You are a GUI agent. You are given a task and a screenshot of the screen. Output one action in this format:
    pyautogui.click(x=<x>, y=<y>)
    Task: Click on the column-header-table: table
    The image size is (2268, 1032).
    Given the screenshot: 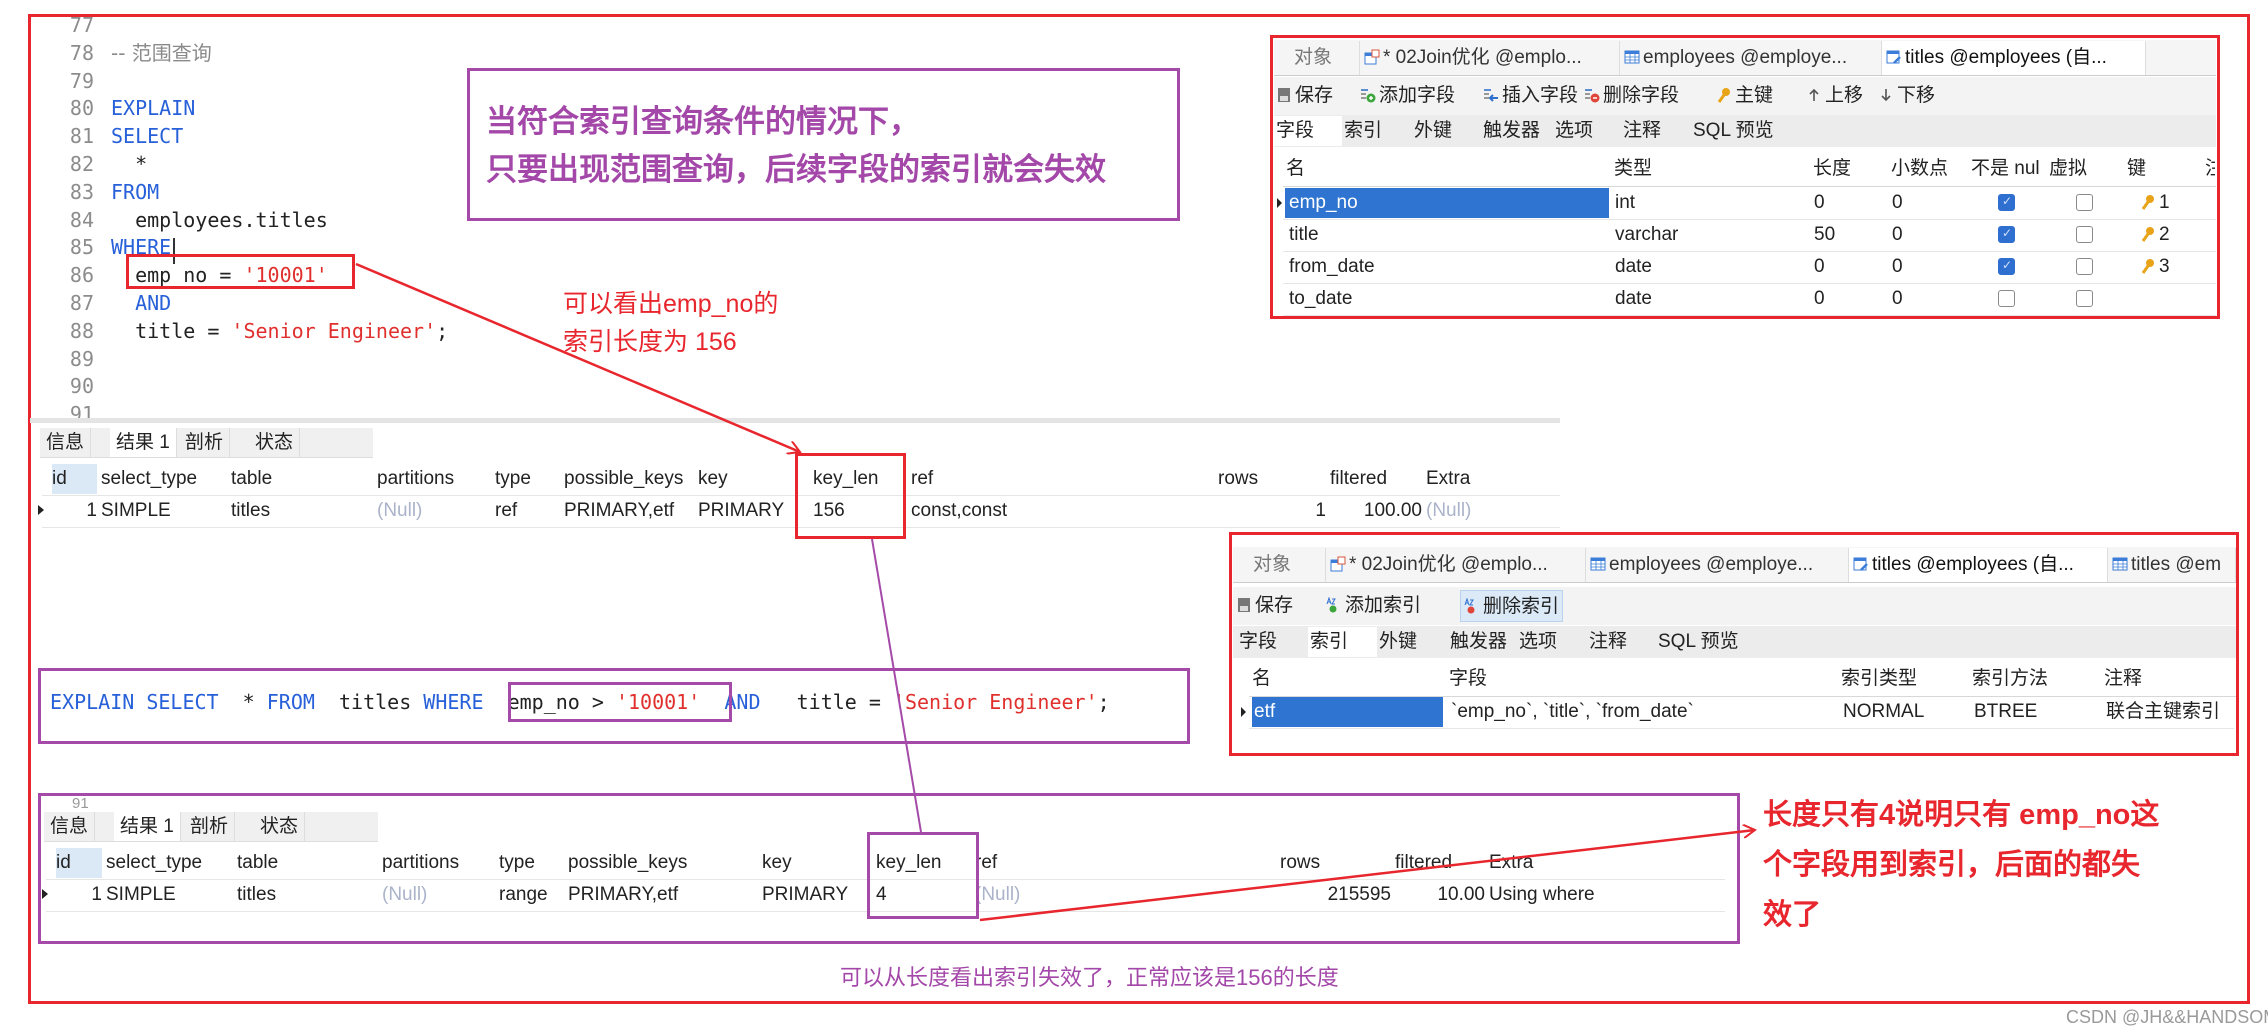 What is the action you would take?
    pyautogui.click(x=302, y=479)
    